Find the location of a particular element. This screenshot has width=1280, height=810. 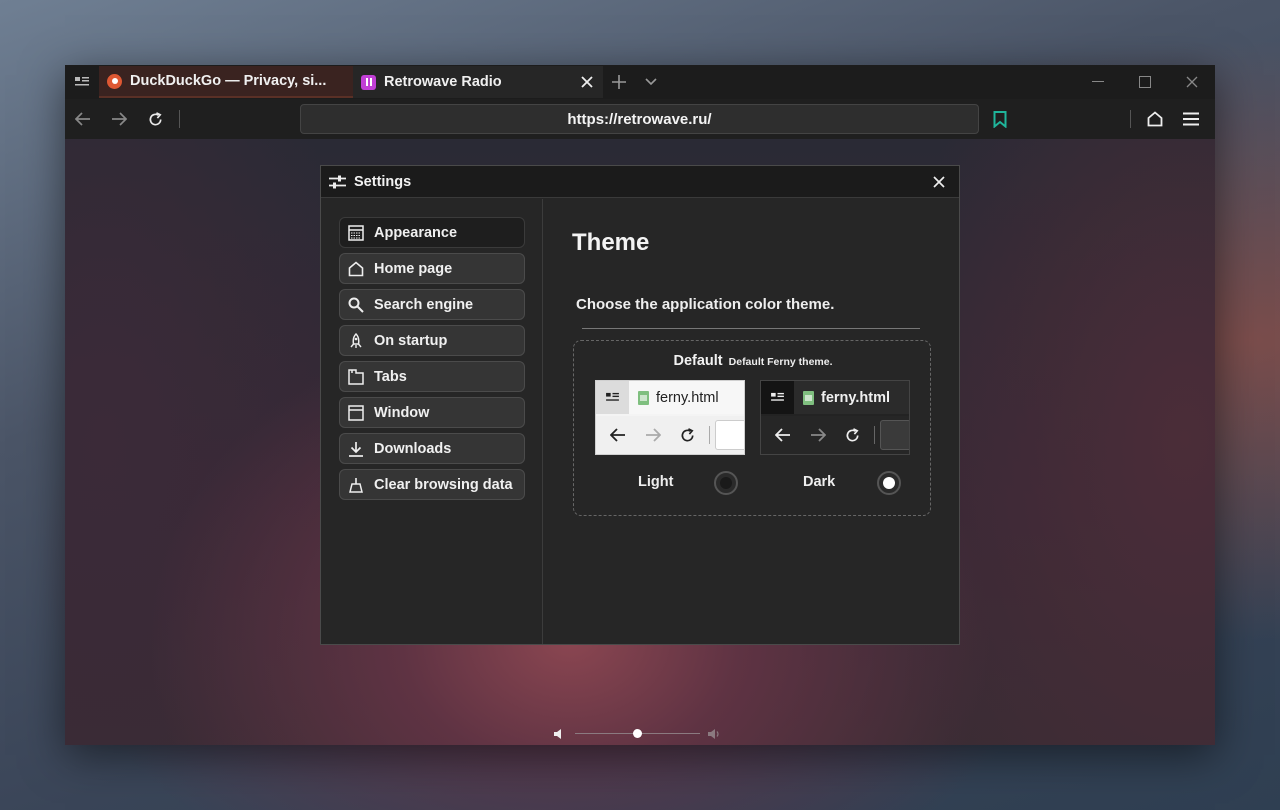

volume-slider-handle is located at coordinates (637, 733).